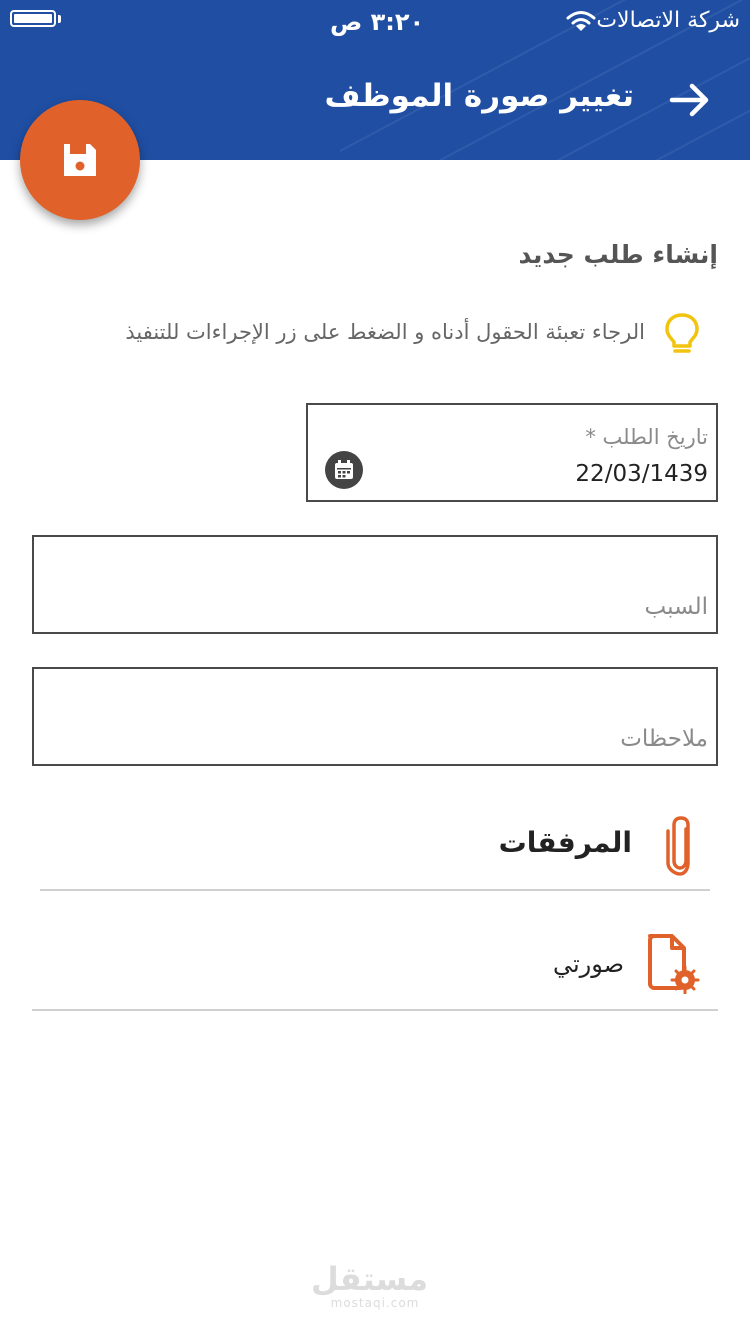 The width and height of the screenshot is (750, 1334). What do you see at coordinates (646, 437) in the screenshot?
I see `request-date-label: تاريخ الطلب *` at bounding box center [646, 437].